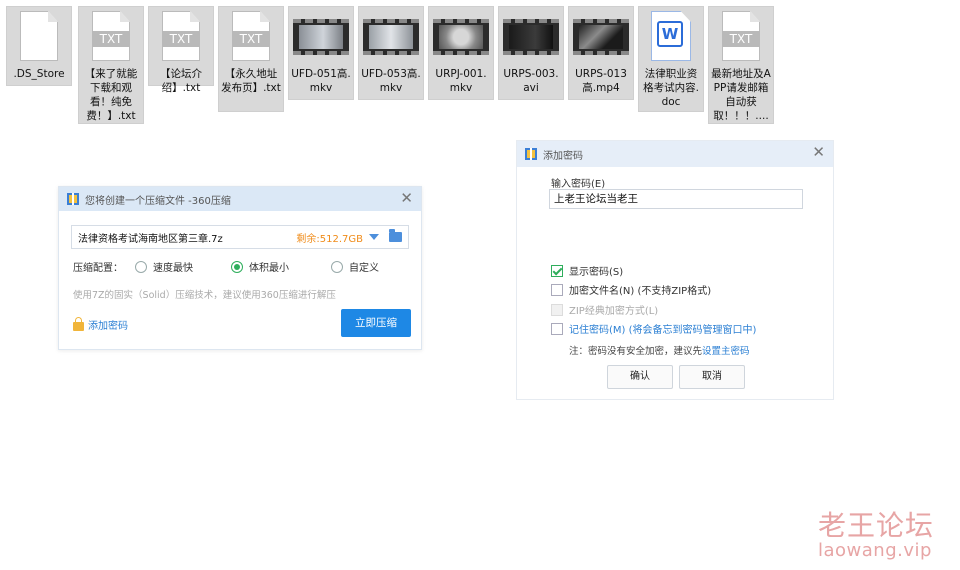  What do you see at coordinates (39, 36) in the screenshot?
I see `blank-file-icon` at bounding box center [39, 36].